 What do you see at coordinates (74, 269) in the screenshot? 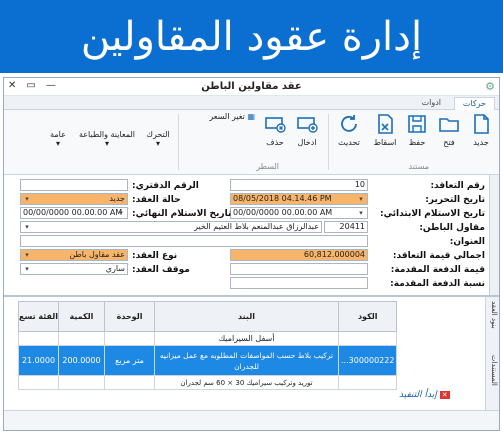
I see `contract-stop-field: ساري ▾` at bounding box center [74, 269].